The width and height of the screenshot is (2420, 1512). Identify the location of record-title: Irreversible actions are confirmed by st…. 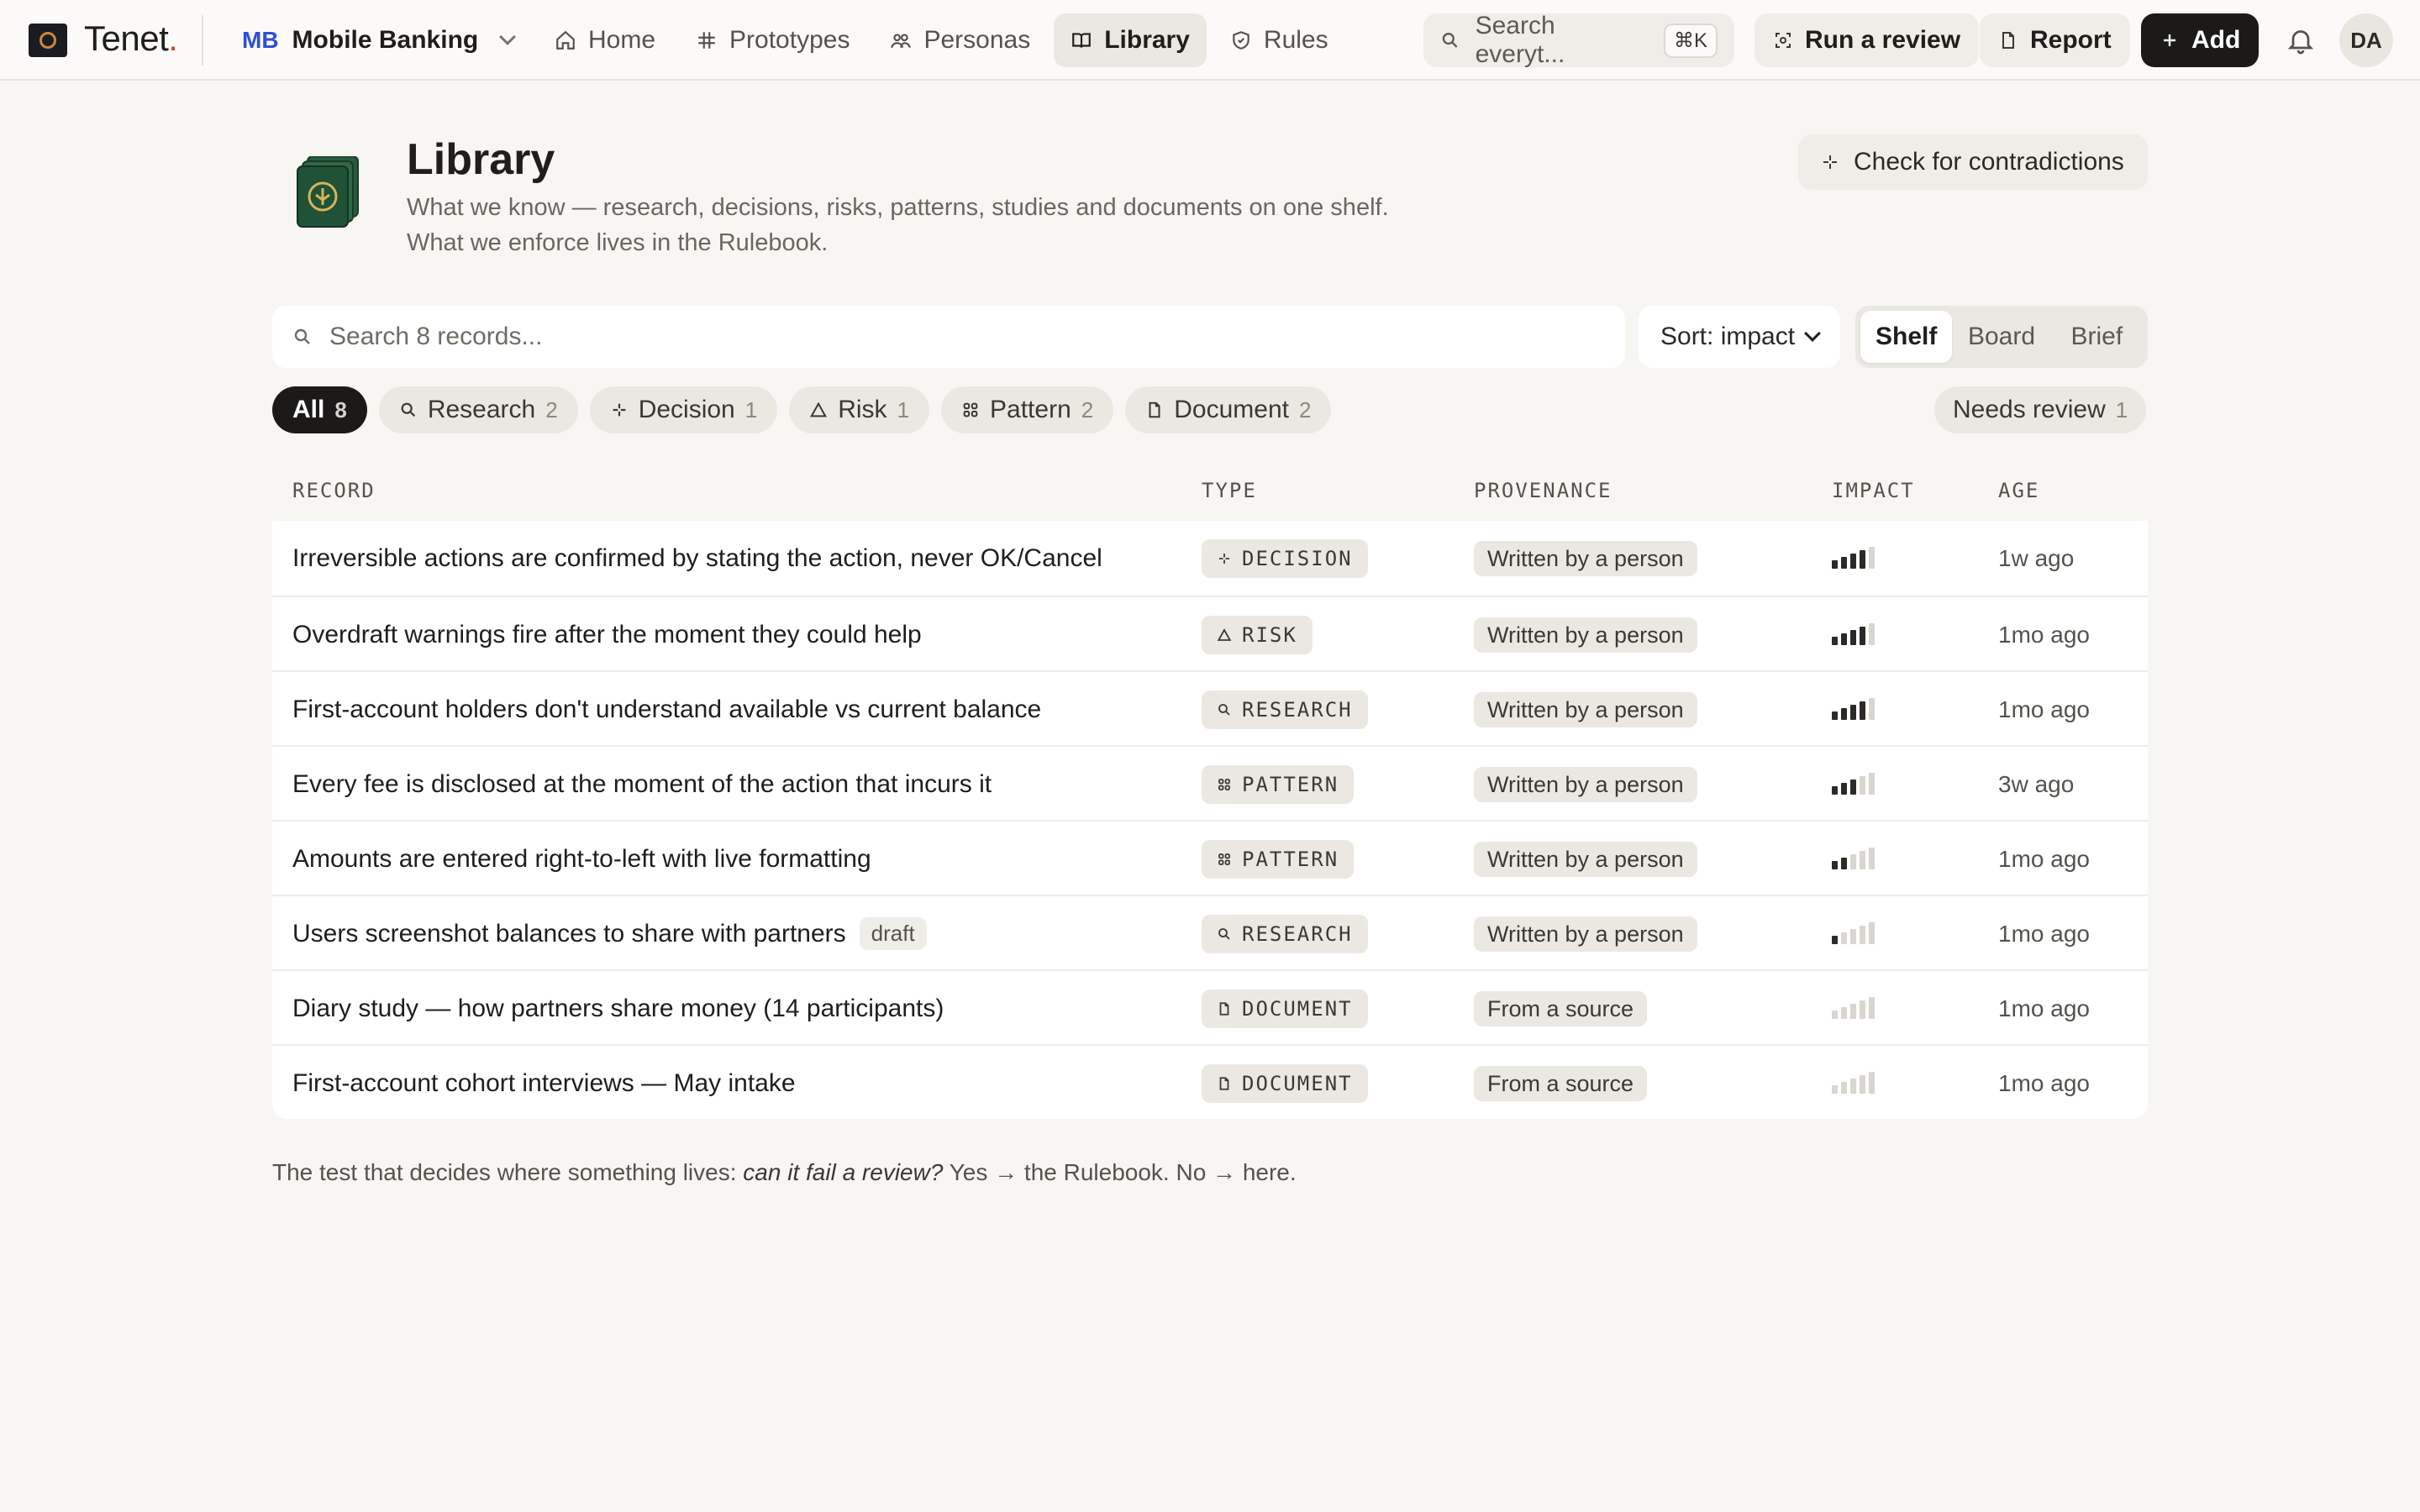
(697, 558).